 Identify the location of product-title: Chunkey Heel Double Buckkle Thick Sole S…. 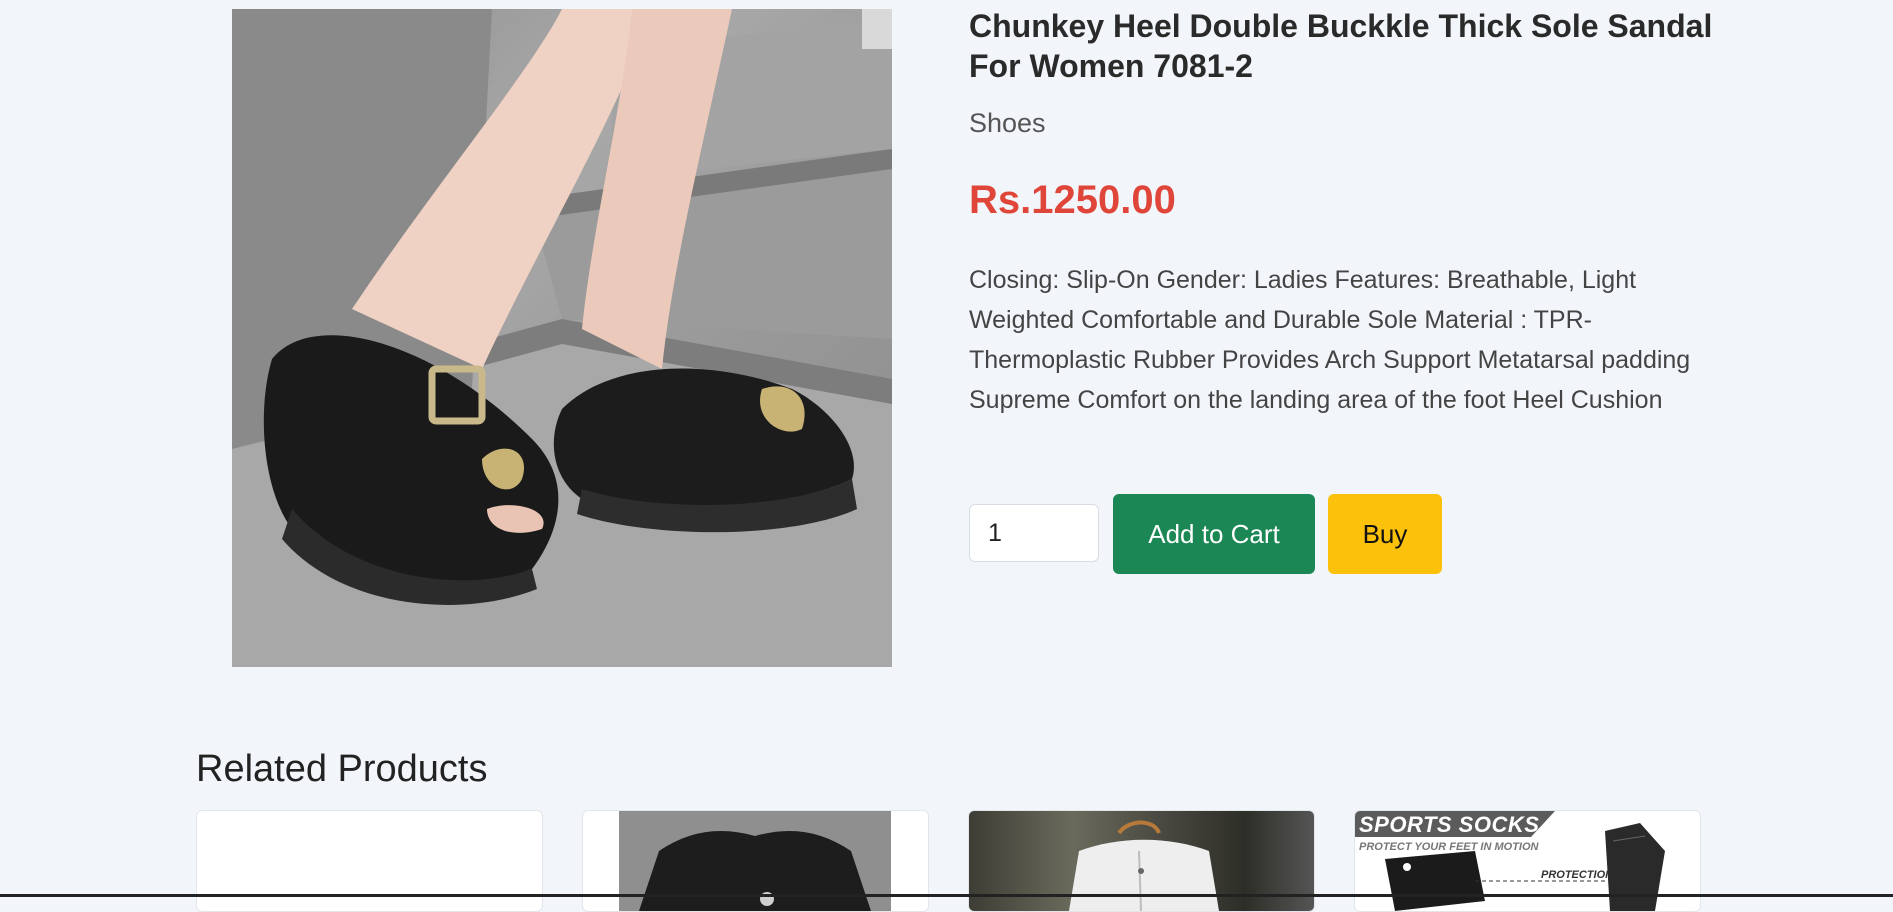
(1341, 46).